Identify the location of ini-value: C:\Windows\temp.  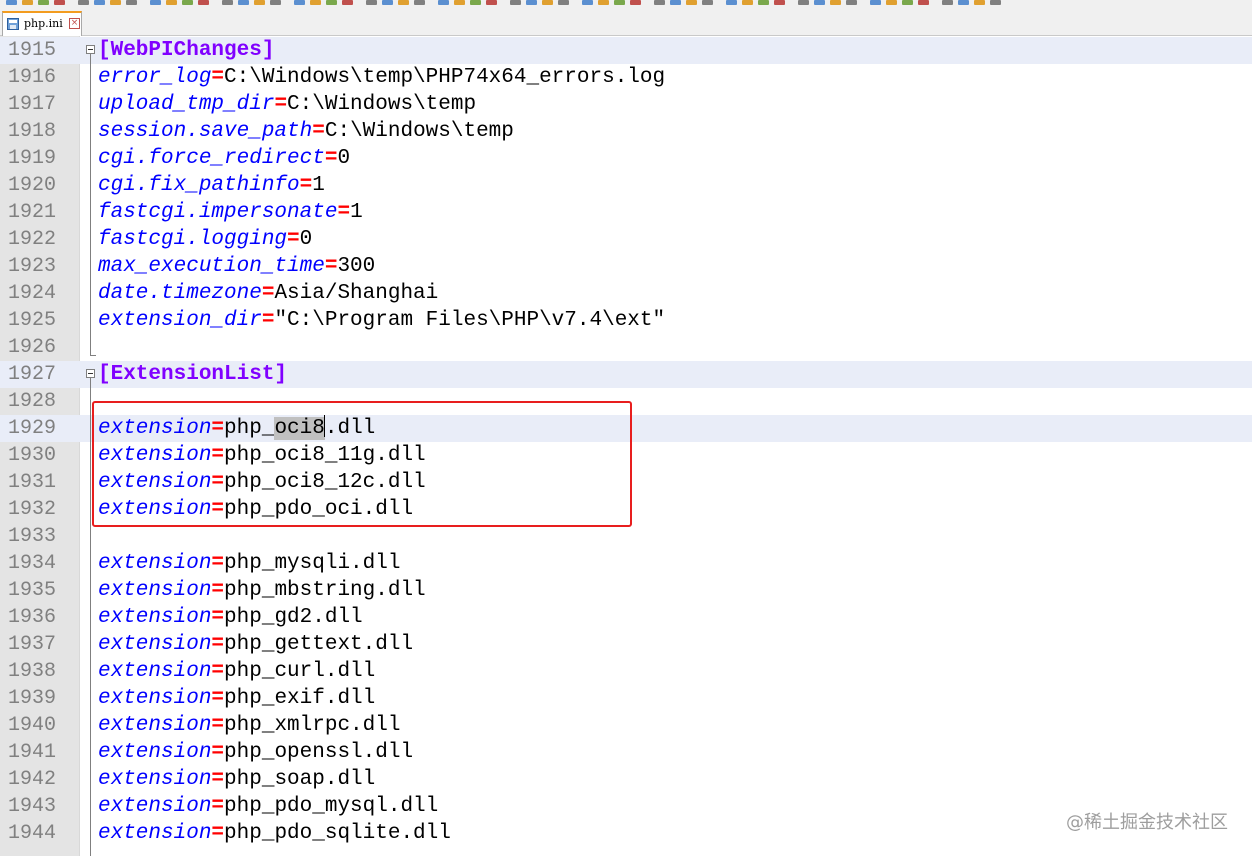
(382, 104).